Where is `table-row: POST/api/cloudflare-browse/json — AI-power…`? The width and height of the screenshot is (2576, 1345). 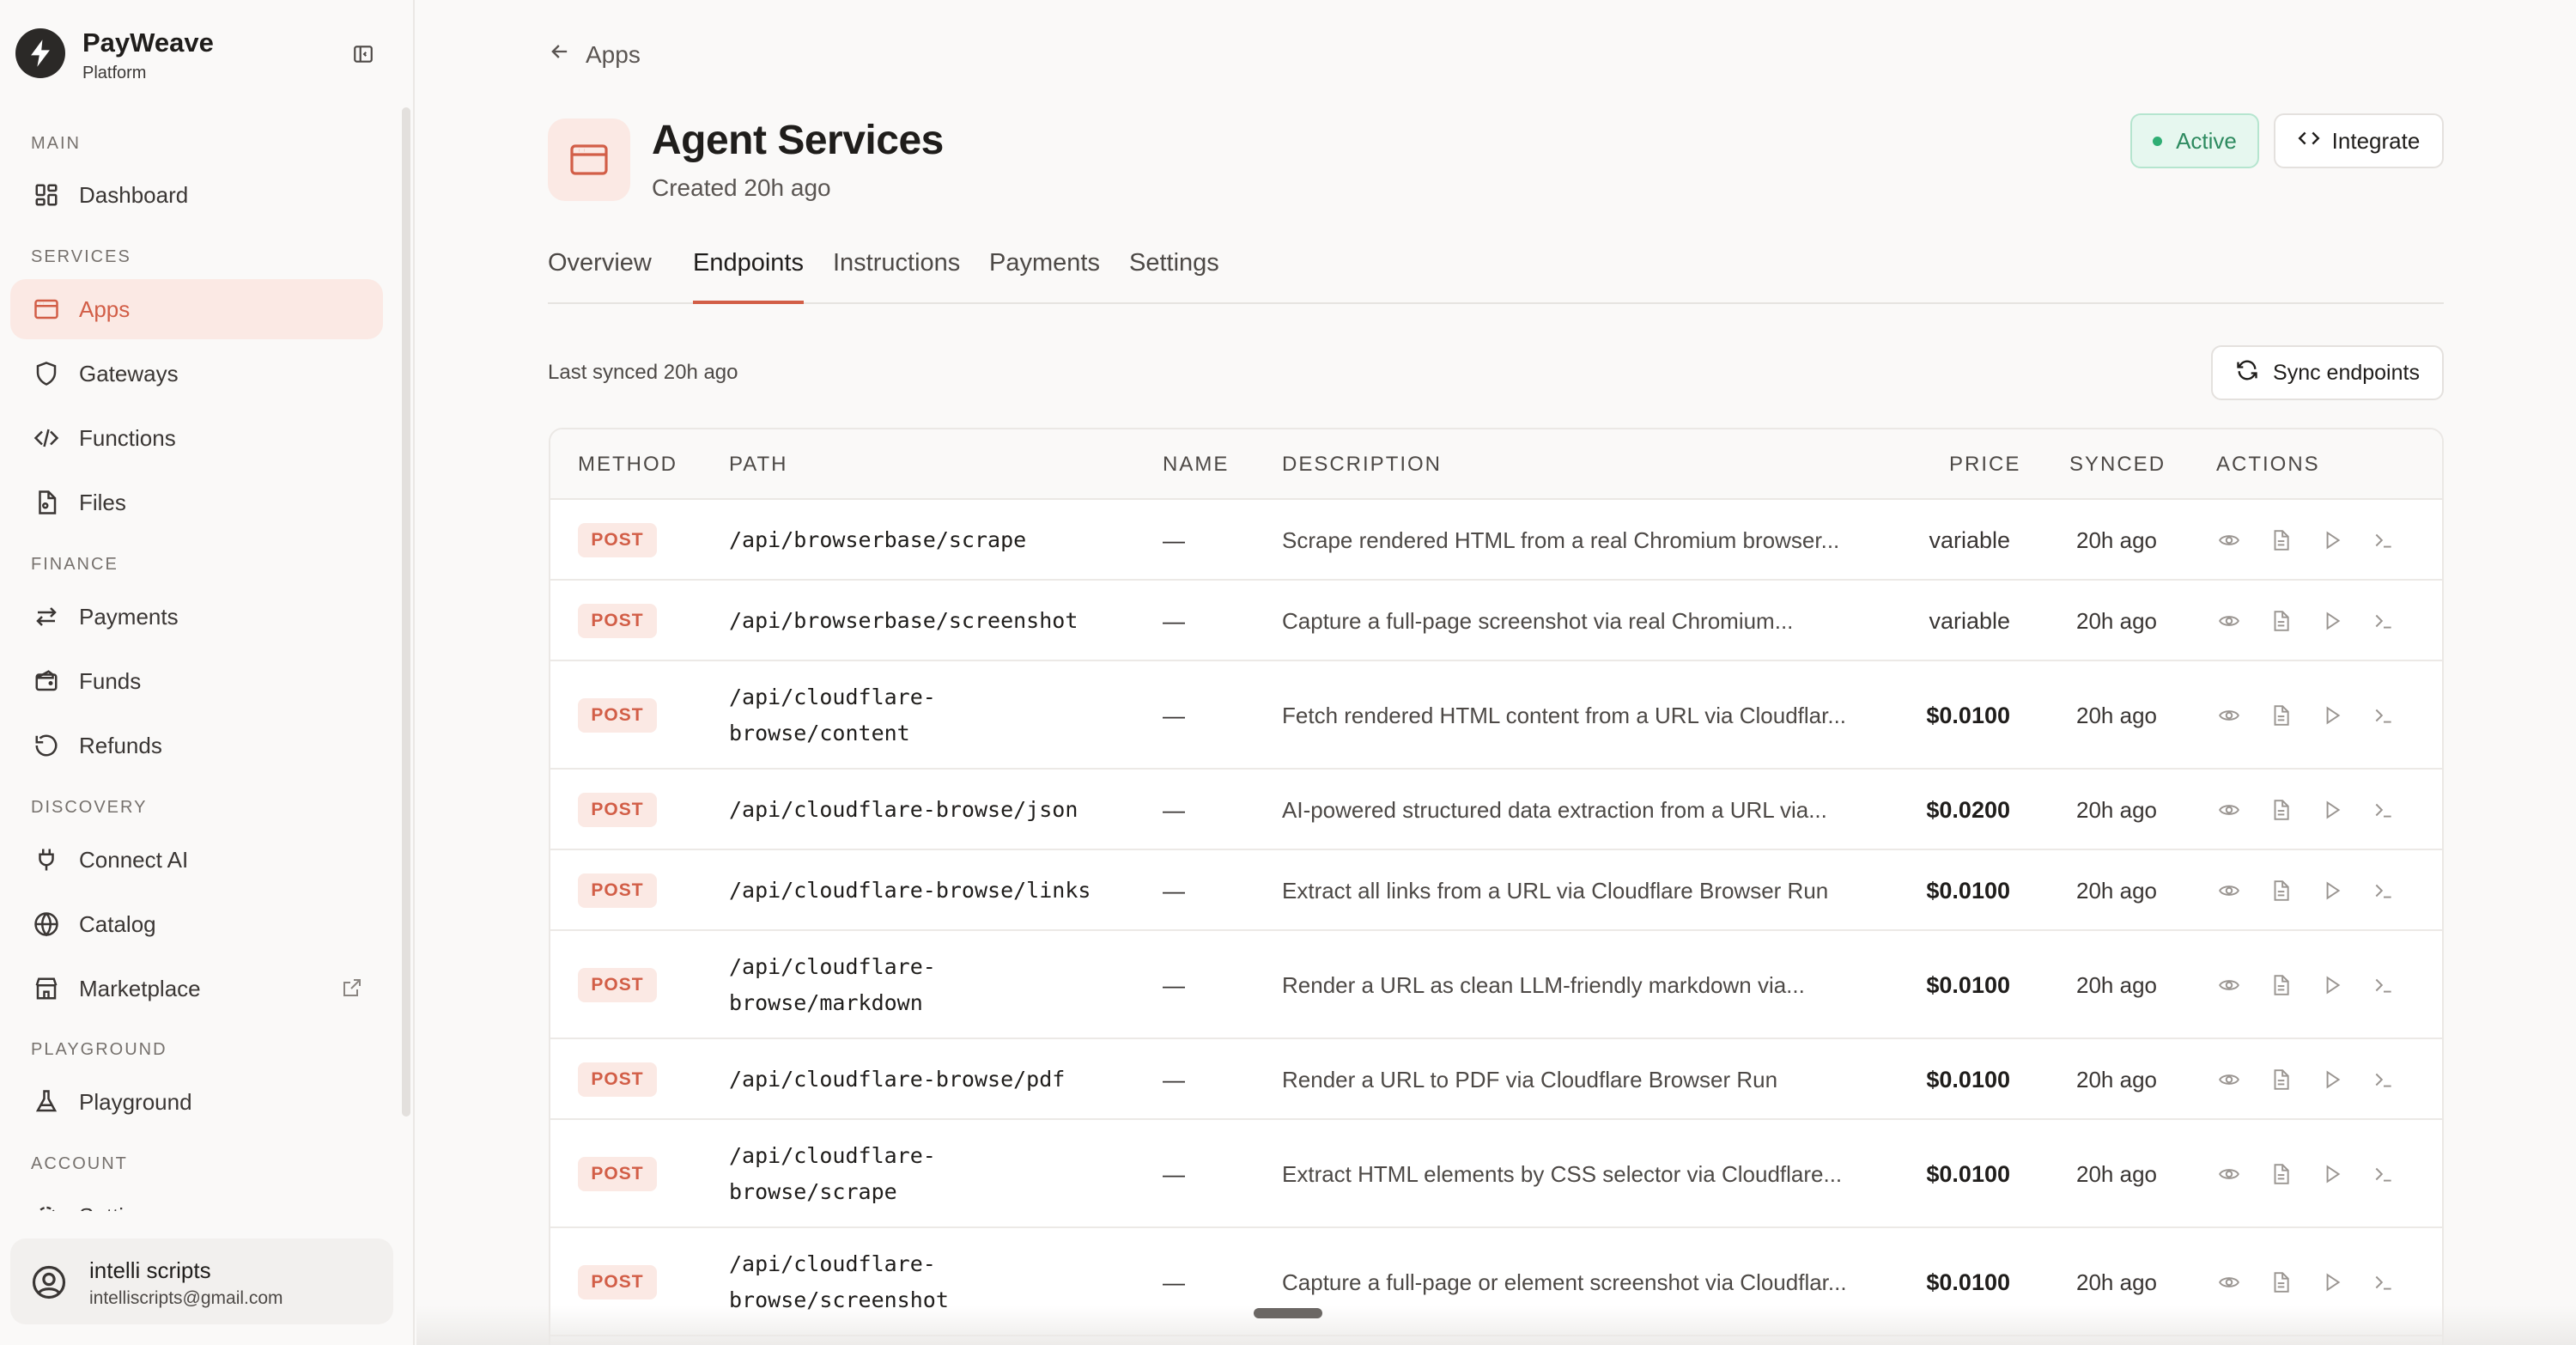 table-row: POST/api/cloudflare-browse/json — AI-power… is located at coordinates (1496, 810).